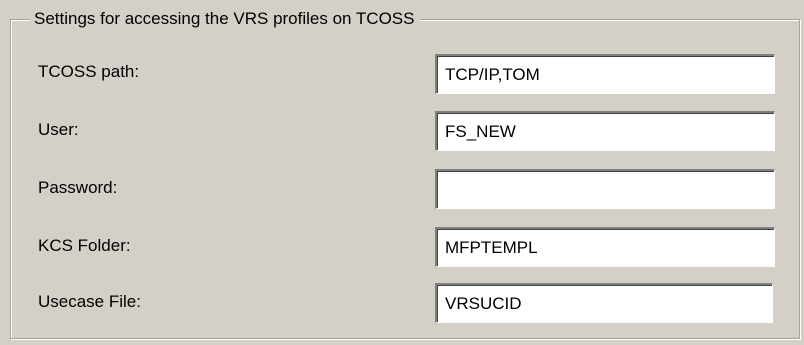 This screenshot has height=345, width=804. What do you see at coordinates (89, 71) in the screenshot?
I see `tcoss-path-label: TCOSS path:` at bounding box center [89, 71].